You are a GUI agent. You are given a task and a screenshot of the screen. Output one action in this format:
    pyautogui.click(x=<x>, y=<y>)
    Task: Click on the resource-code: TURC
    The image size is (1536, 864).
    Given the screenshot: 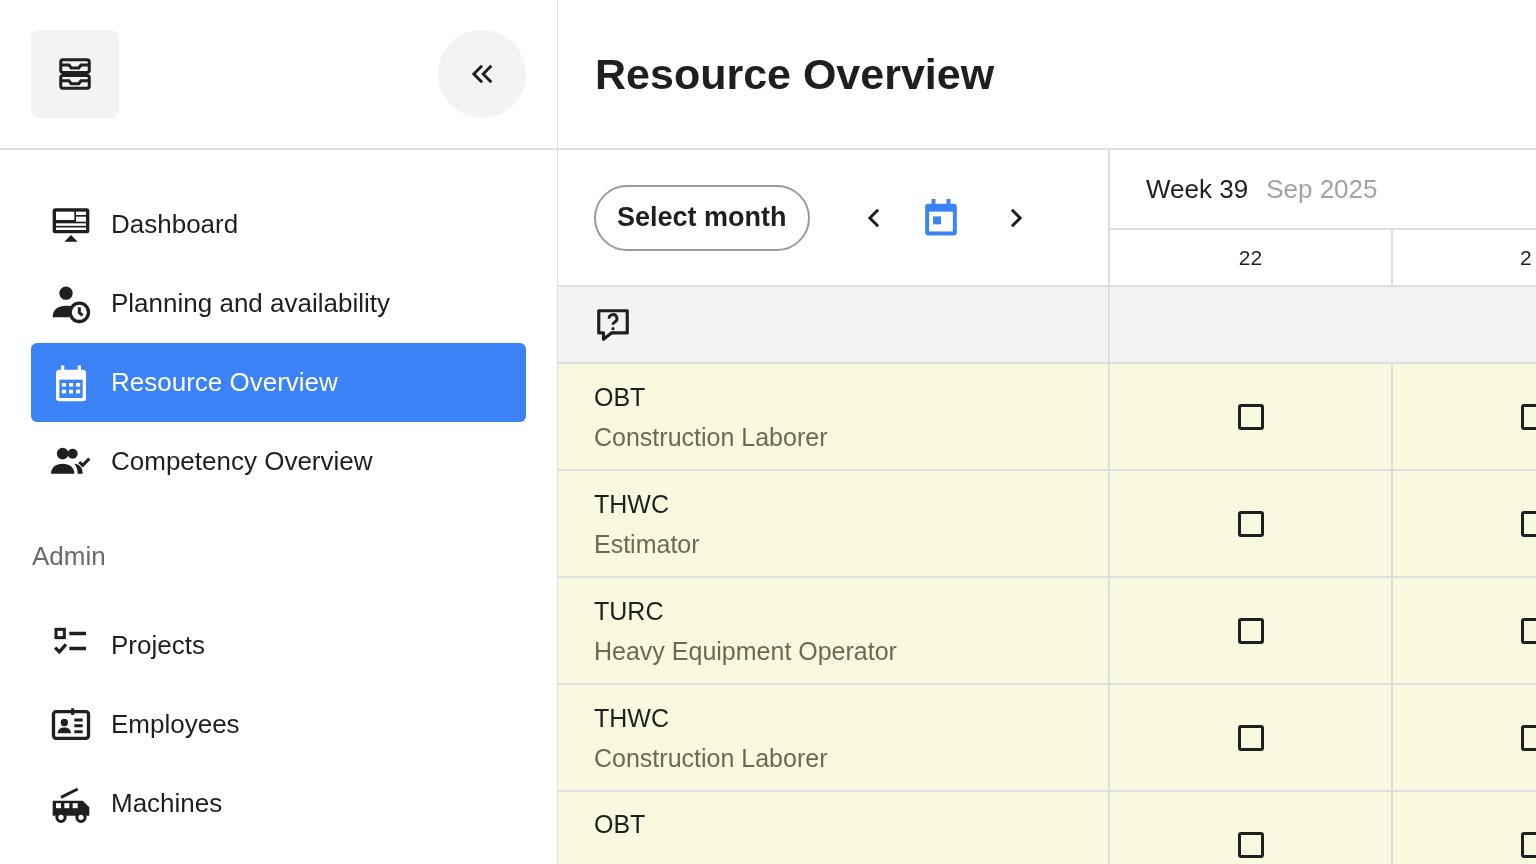 What is the action you would take?
    pyautogui.click(x=629, y=610)
    